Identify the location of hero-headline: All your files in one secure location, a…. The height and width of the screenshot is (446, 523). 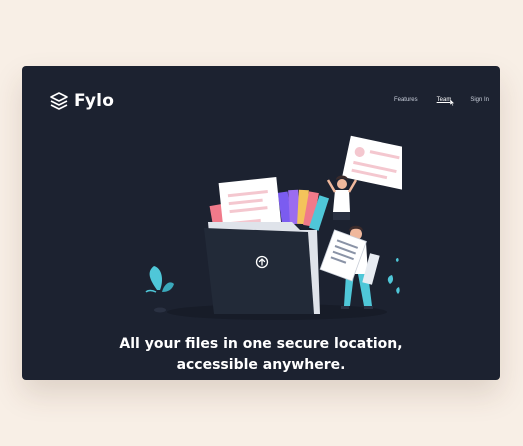
(261, 355).